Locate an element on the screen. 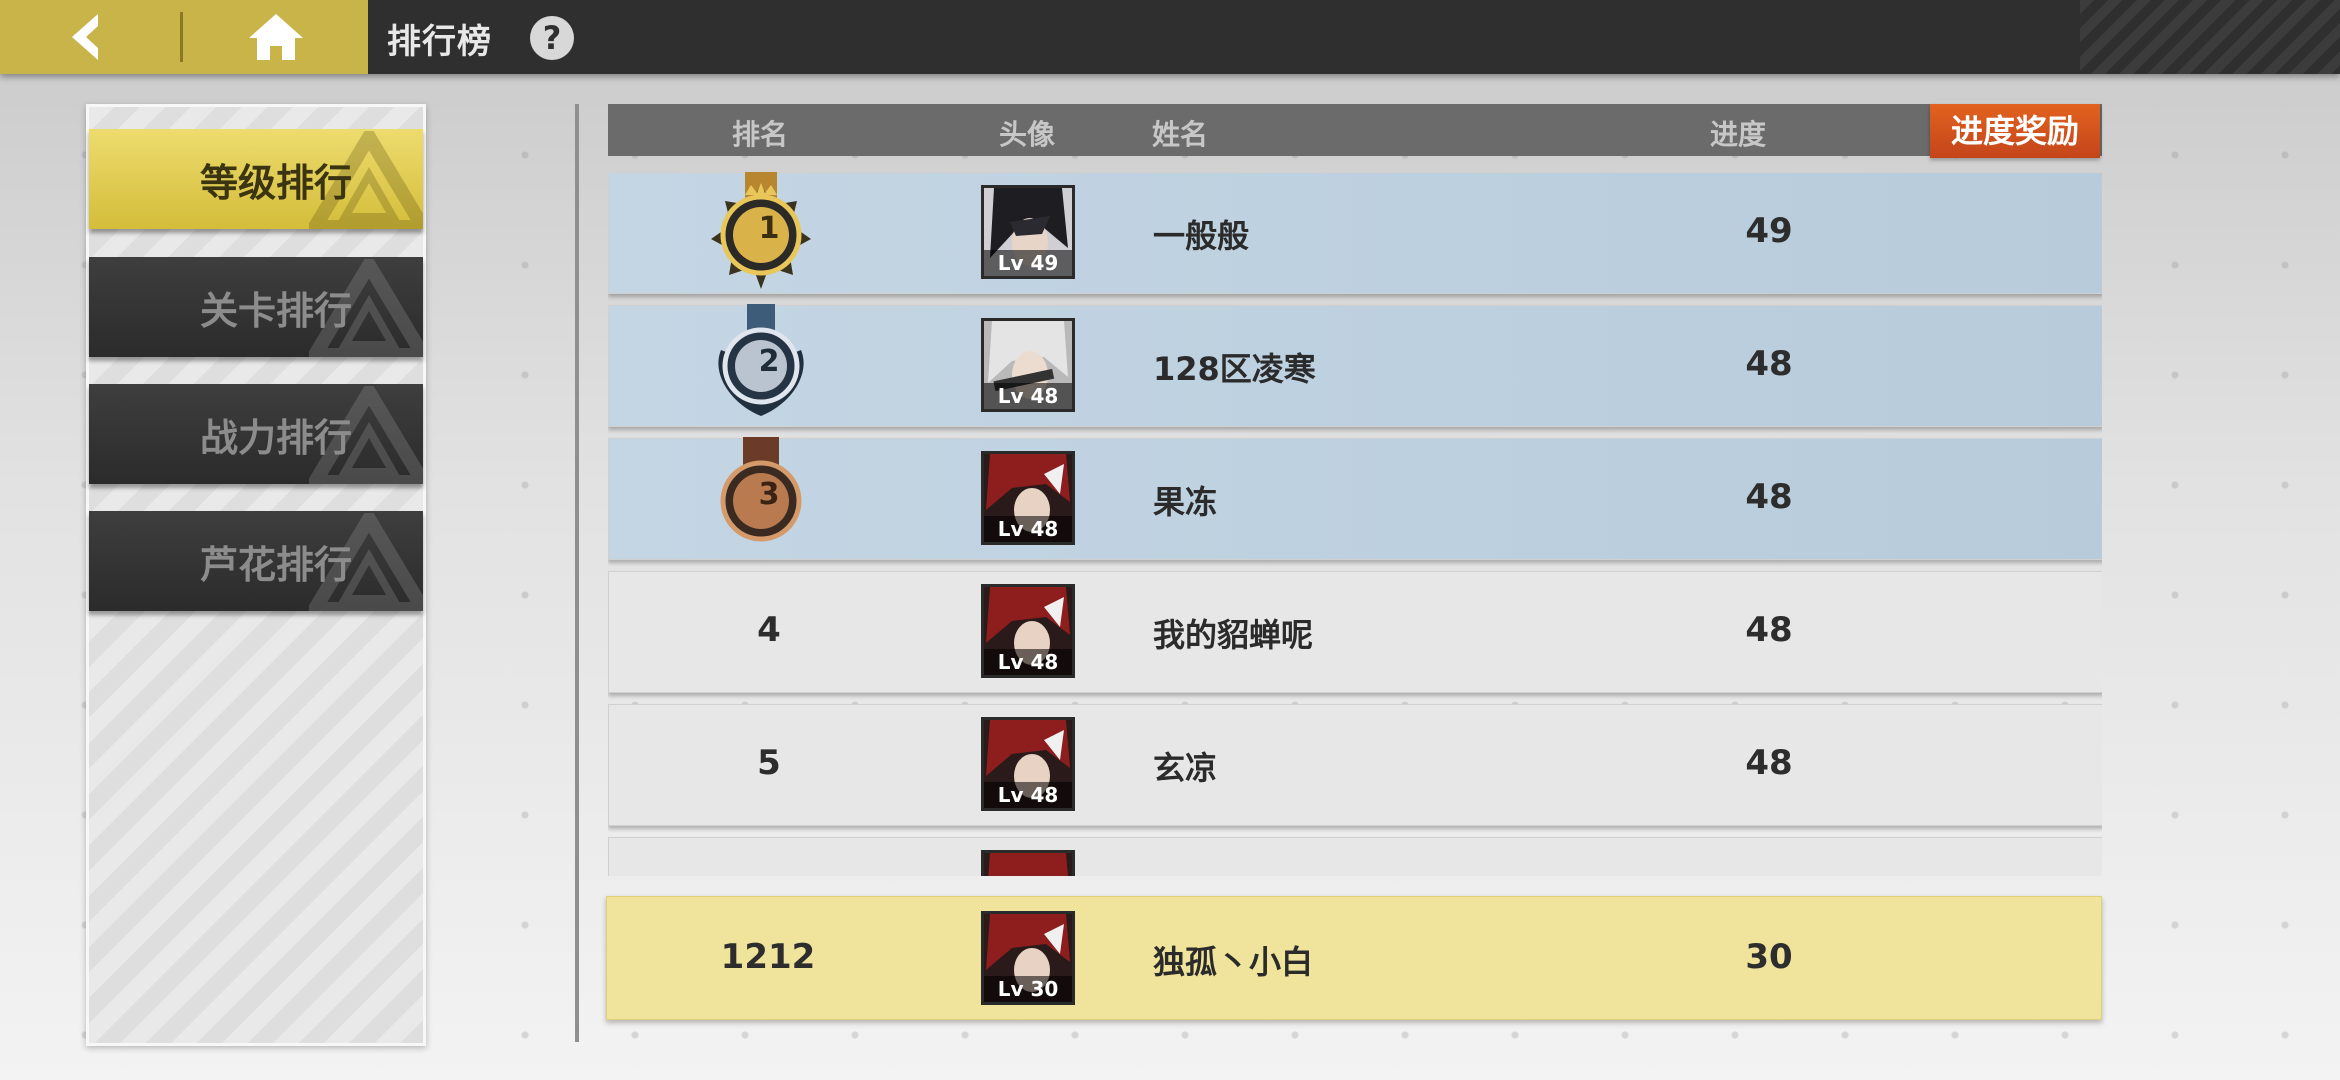 The image size is (2340, 1080). category-label: 等级排行 is located at coordinates (275, 182).